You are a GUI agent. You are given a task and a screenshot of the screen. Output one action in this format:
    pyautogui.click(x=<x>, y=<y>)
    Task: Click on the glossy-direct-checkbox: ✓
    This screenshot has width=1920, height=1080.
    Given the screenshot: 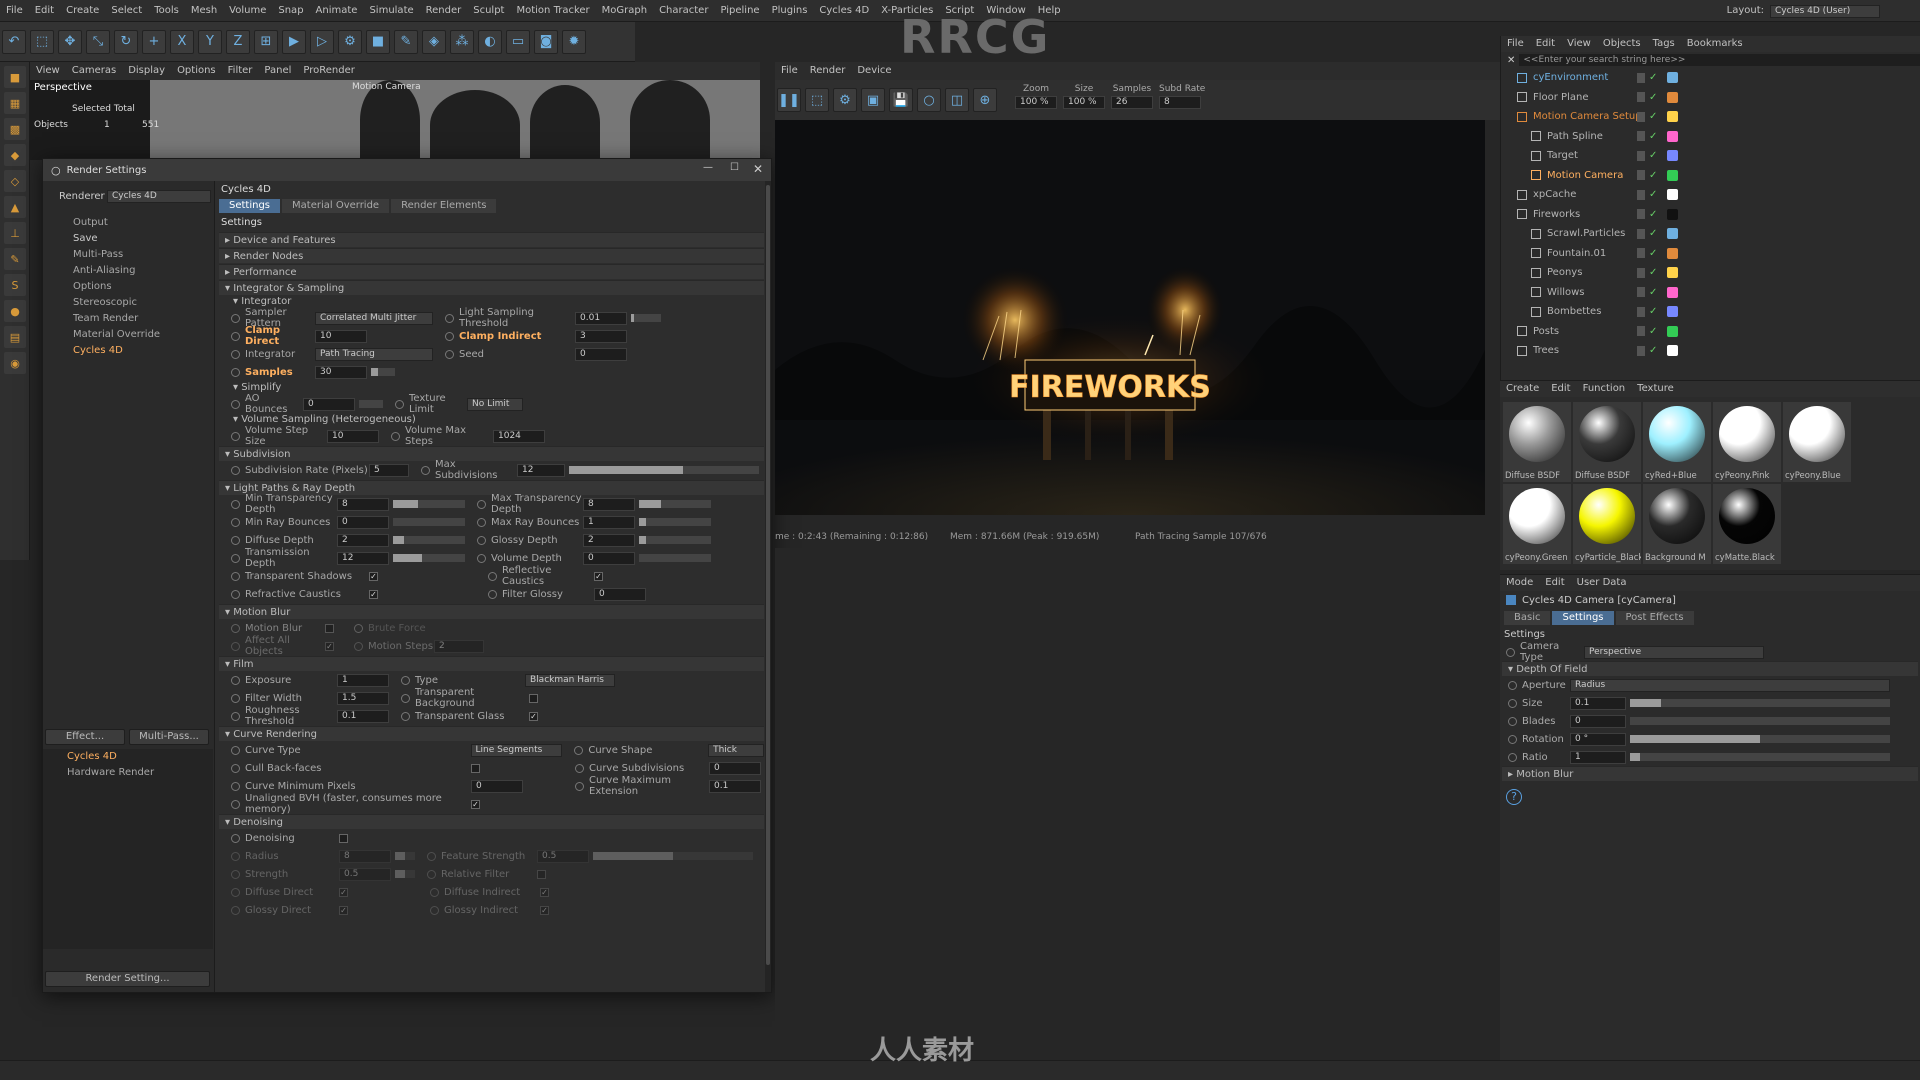 What is the action you would take?
    pyautogui.click(x=343, y=910)
    